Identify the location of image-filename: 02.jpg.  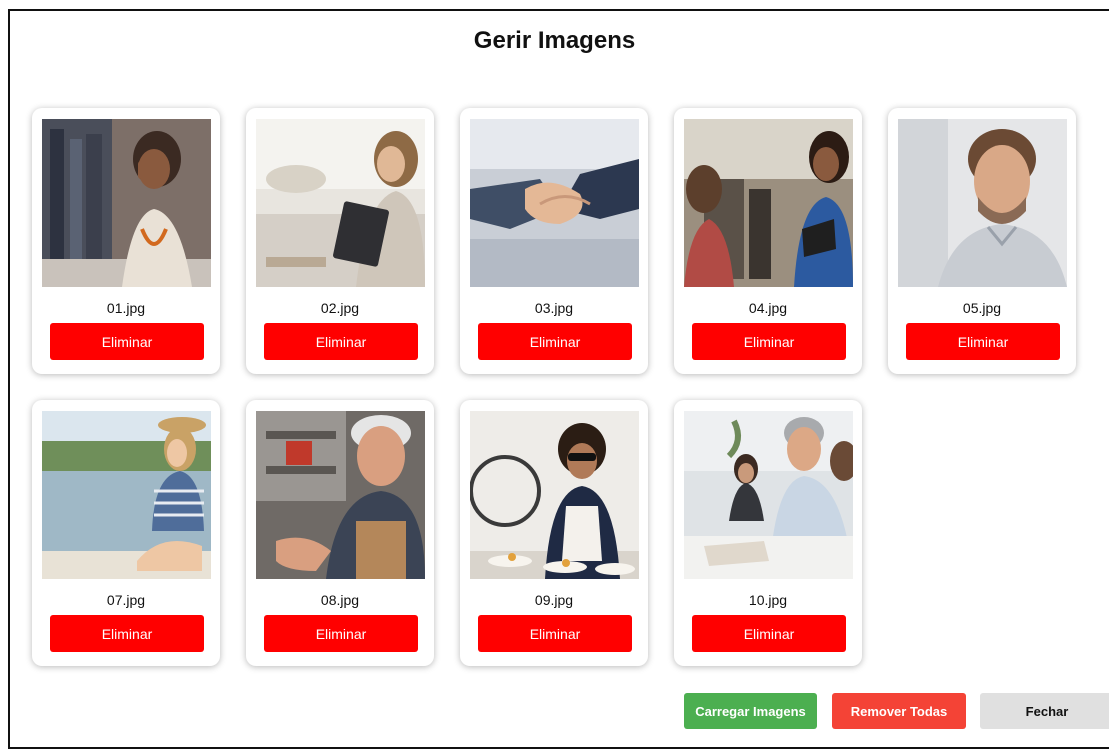
(340, 308).